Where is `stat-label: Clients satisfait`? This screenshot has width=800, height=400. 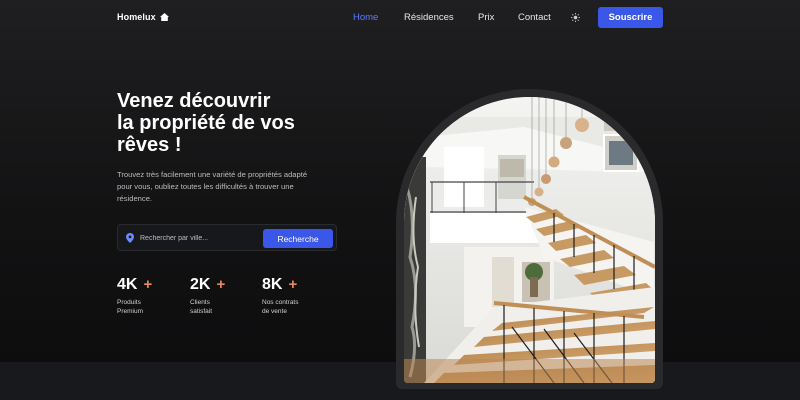 stat-label: Clients satisfait is located at coordinates (207, 307).